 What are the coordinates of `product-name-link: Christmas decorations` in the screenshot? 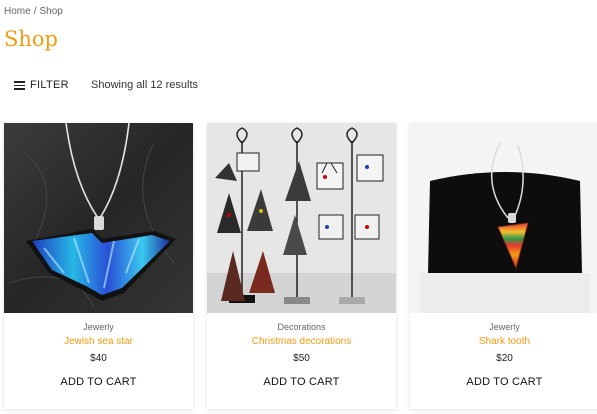 It's located at (301, 341).